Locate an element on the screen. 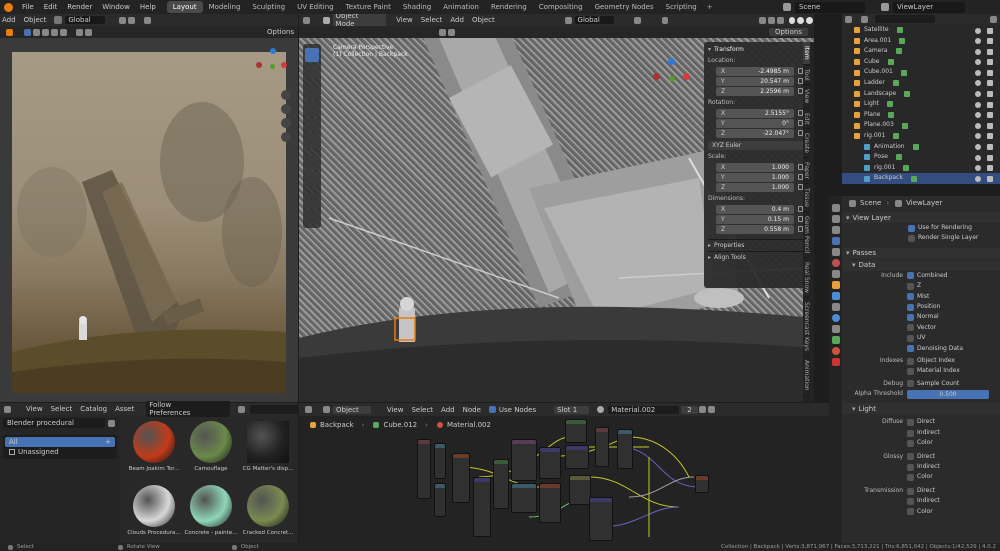 The image size is (1000, 551). pass-uv-checkbox is located at coordinates (910, 338).